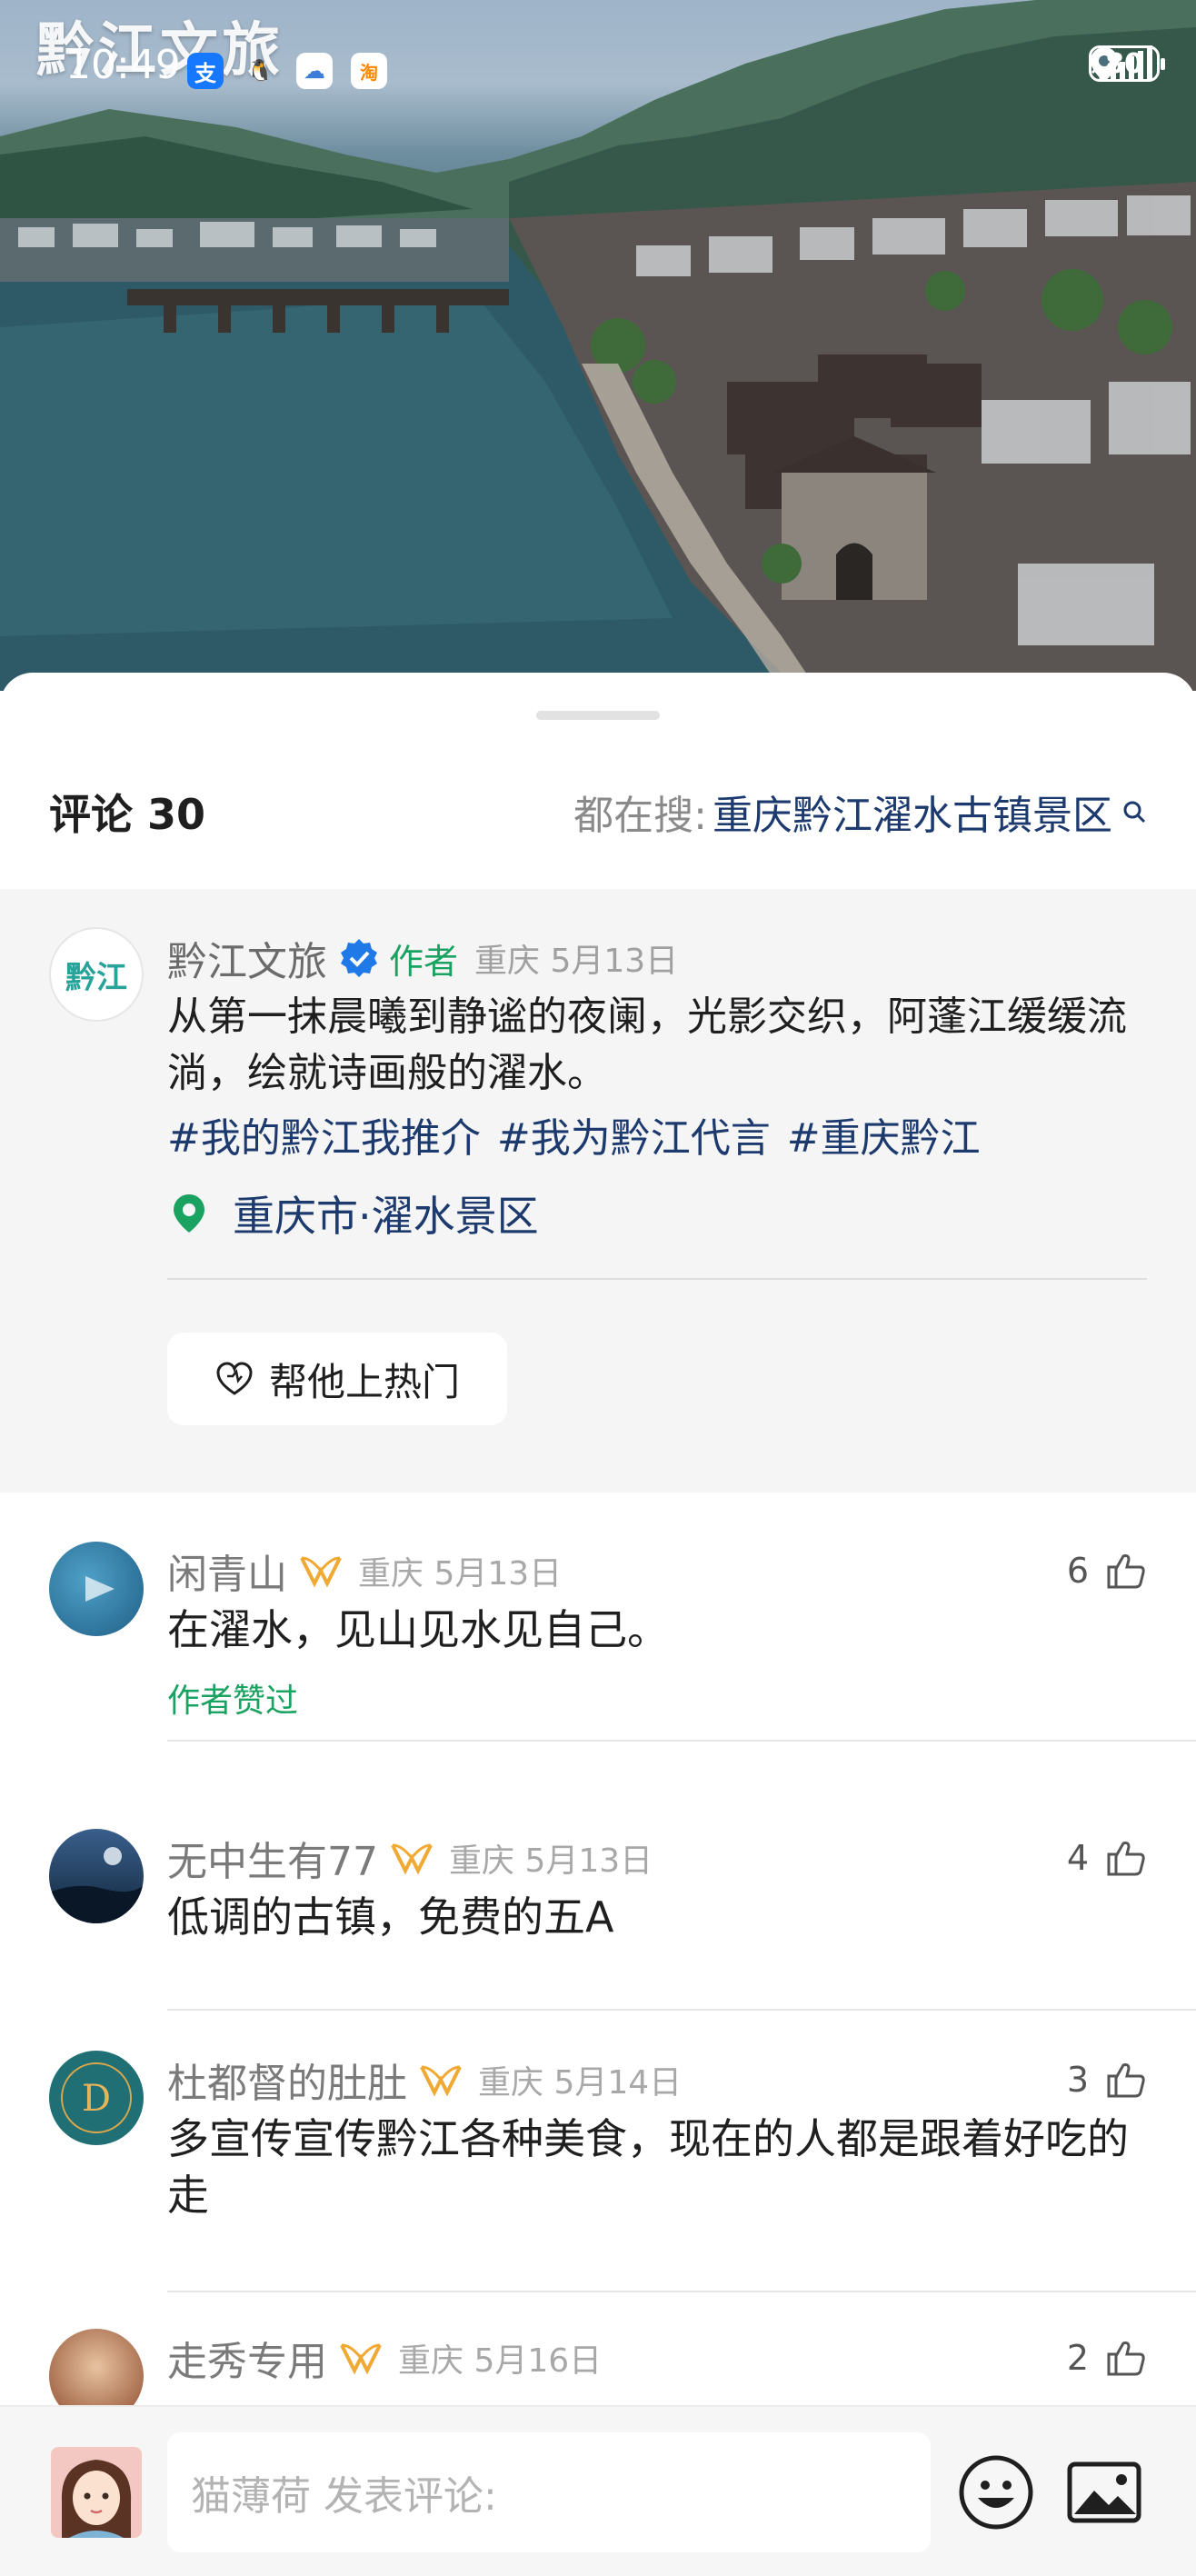 The image size is (1196, 2576). What do you see at coordinates (233, 1701) in the screenshot?
I see `author-liked-label: 作者赞过` at bounding box center [233, 1701].